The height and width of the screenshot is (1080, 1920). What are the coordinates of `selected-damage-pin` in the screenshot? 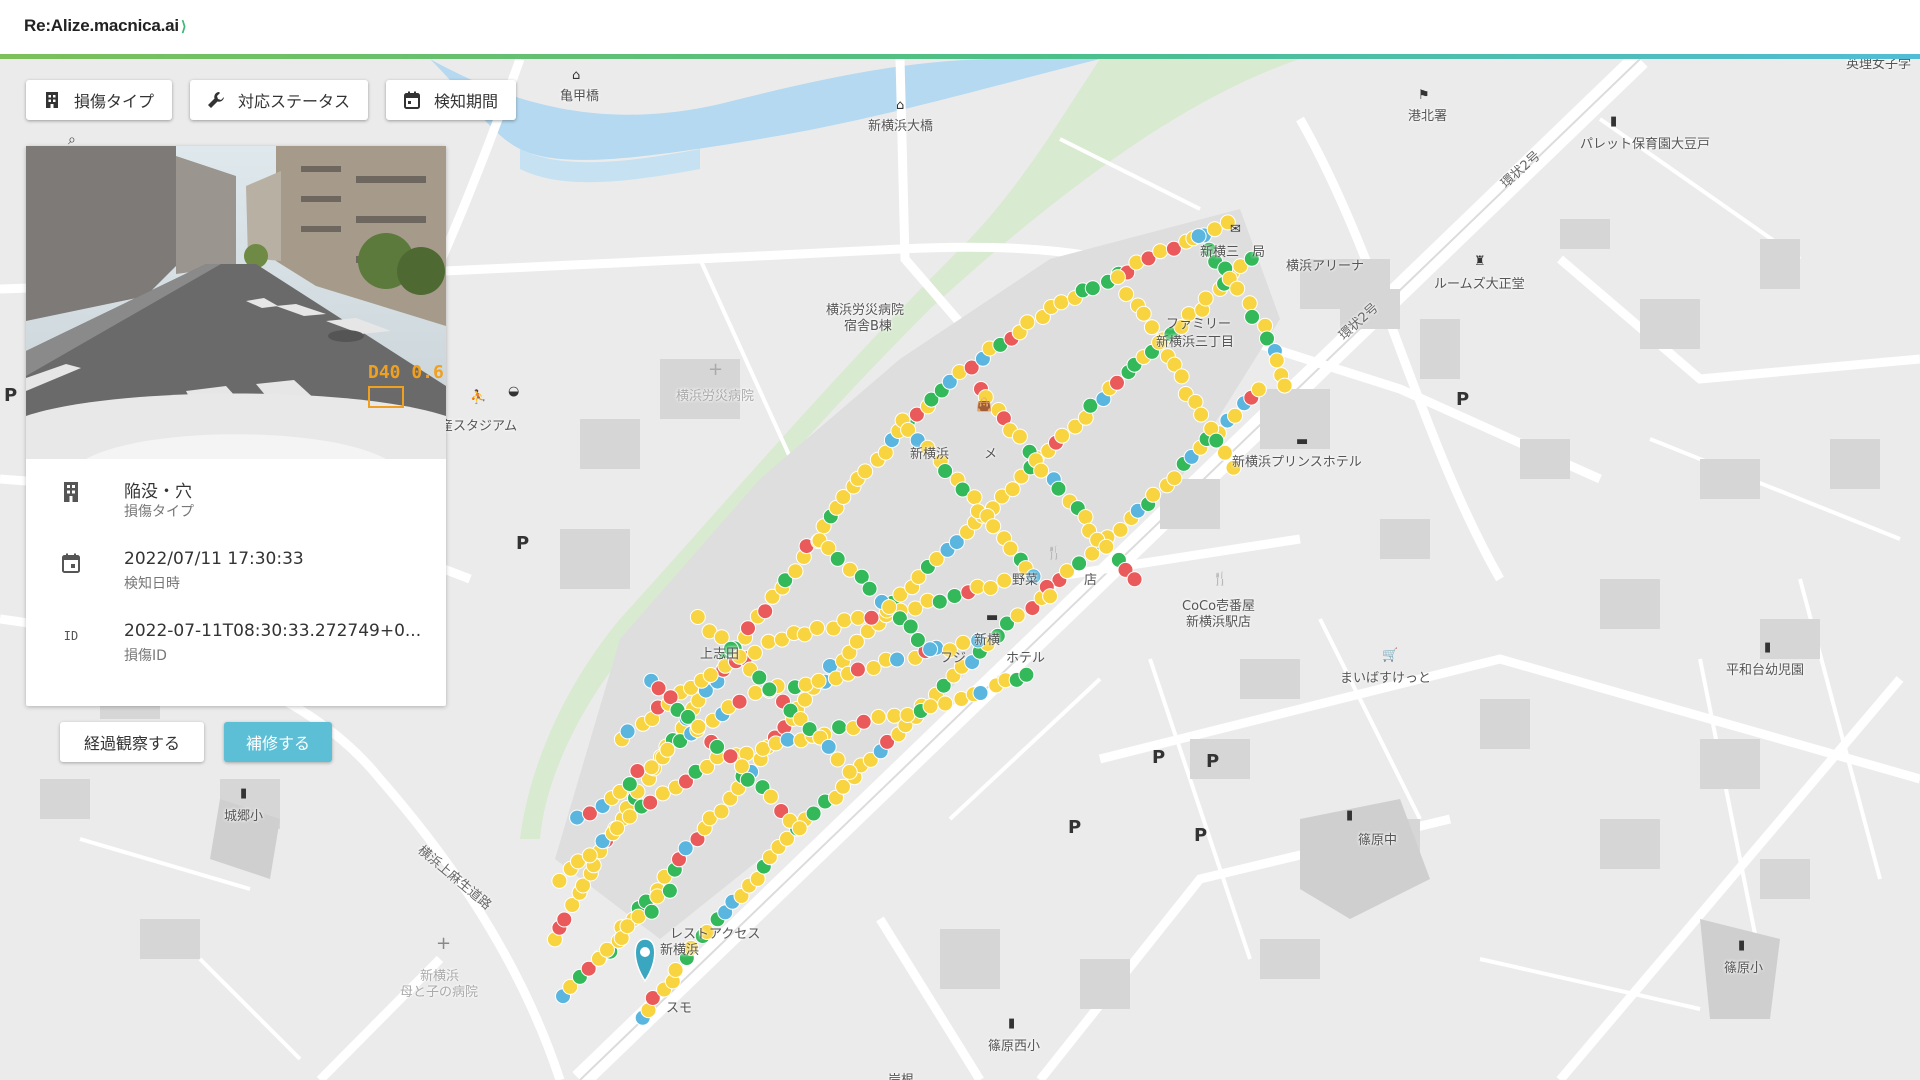 It's located at (645, 960).